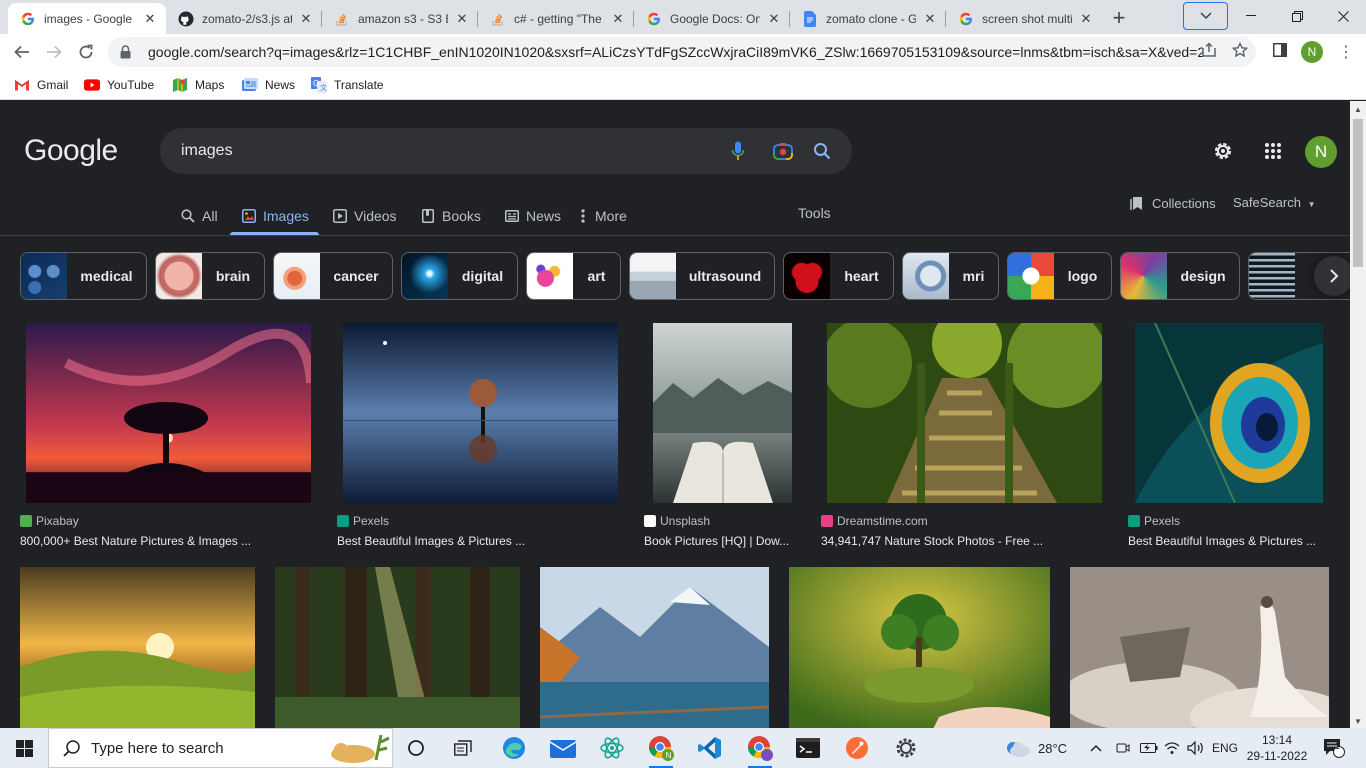 Image resolution: width=1366 pixels, height=768 pixels. What do you see at coordinates (514, 748) in the screenshot?
I see `edge-button` at bounding box center [514, 748].